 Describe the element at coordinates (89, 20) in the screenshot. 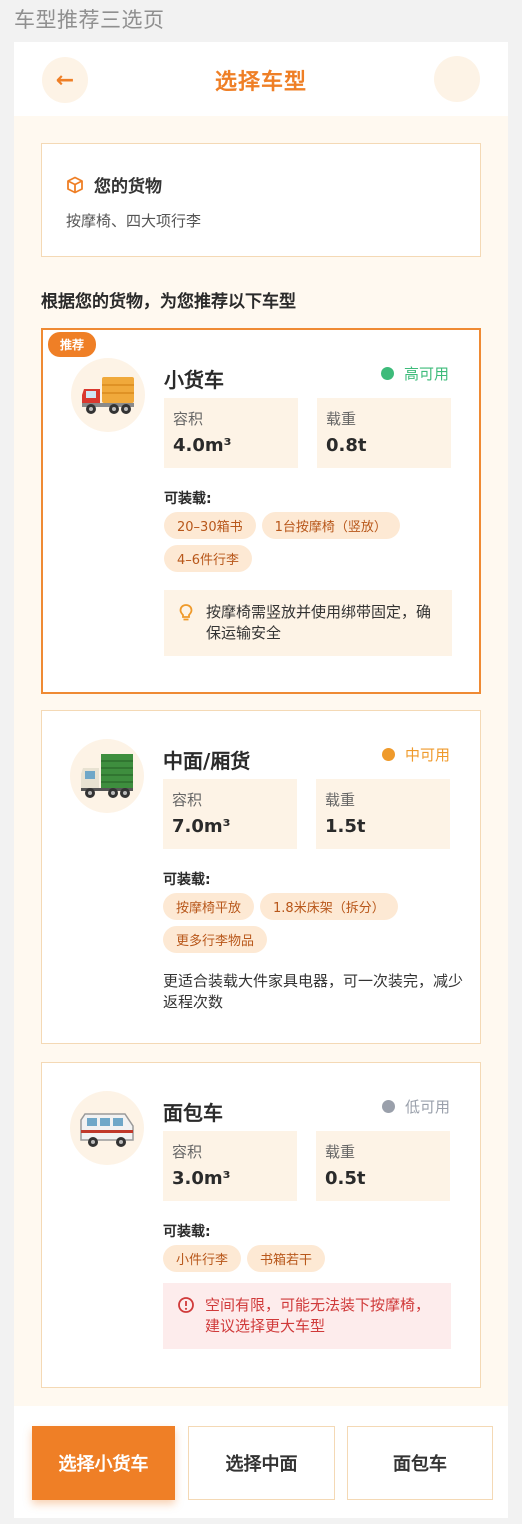

I see `page-label: 车型推荐三选页` at that location.